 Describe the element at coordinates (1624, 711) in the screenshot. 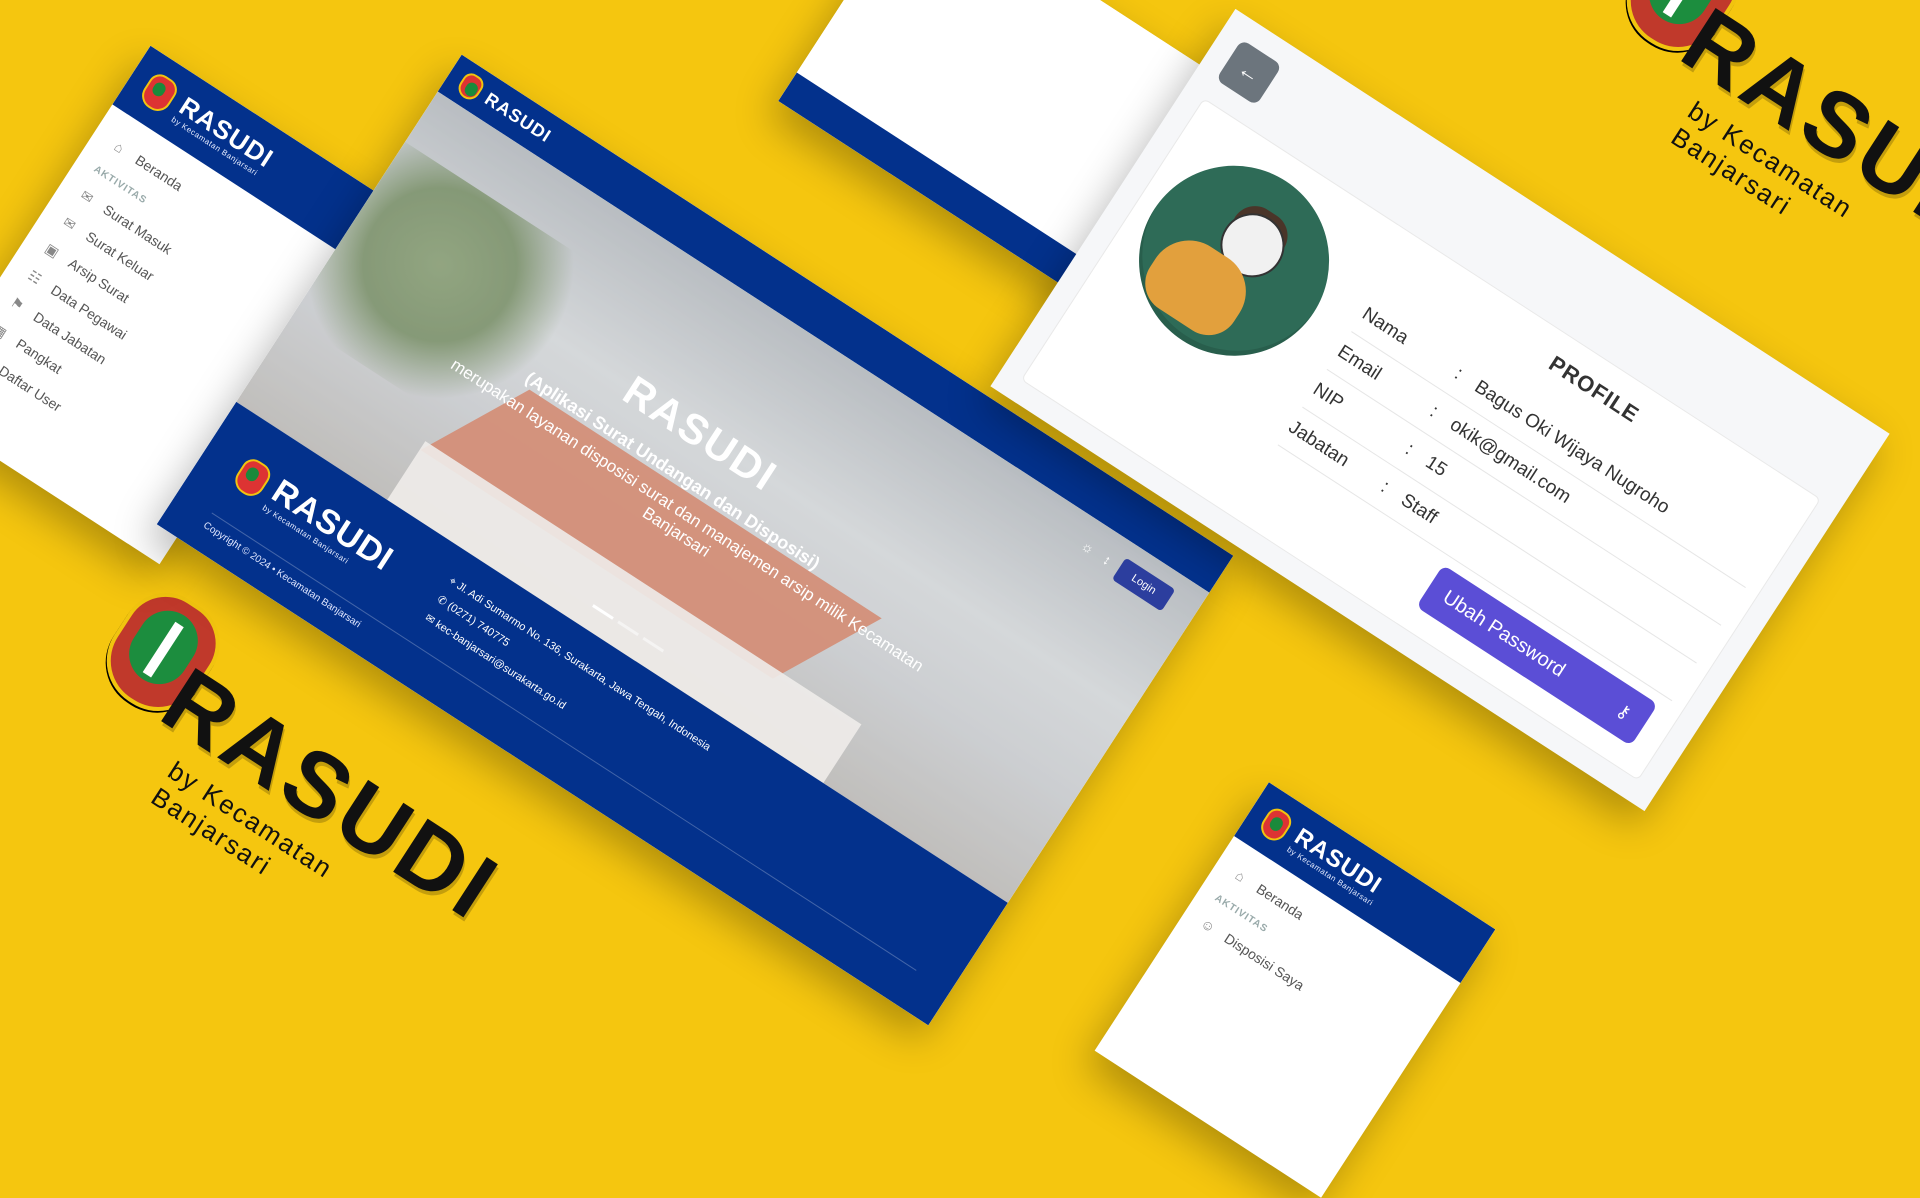

I see `key-icon: ⚷` at that location.